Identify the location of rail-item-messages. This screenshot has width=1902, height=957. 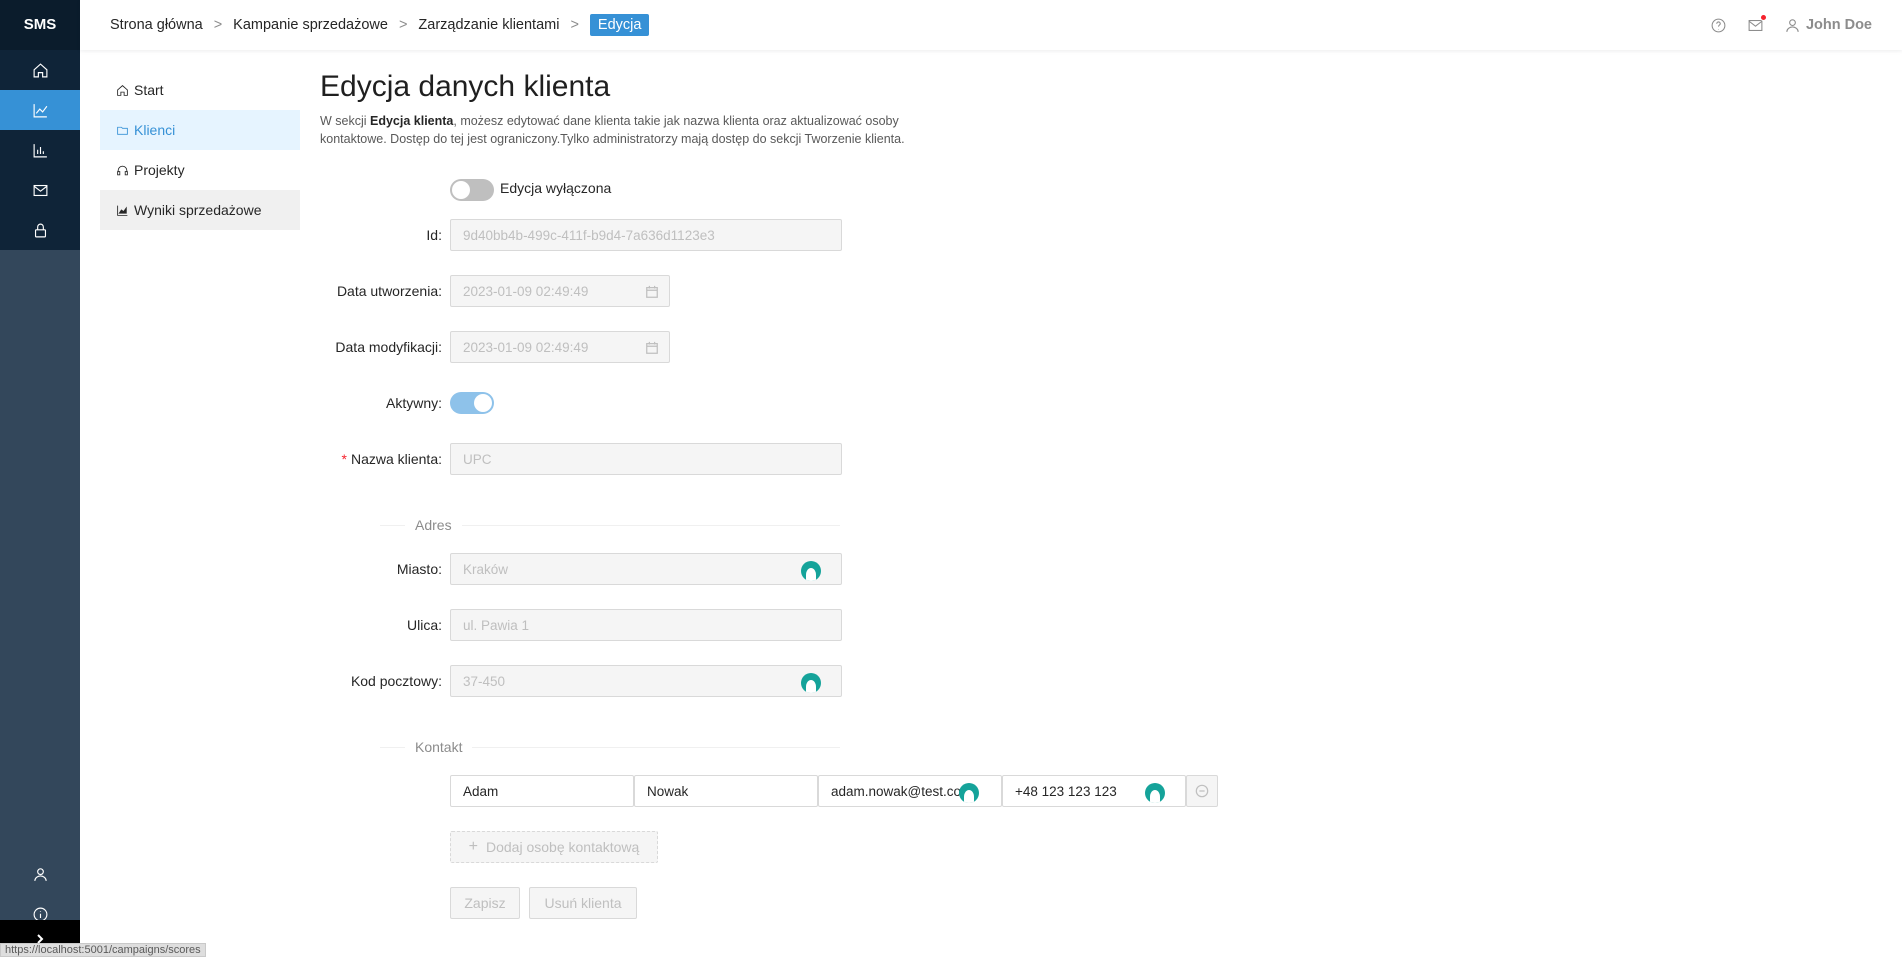
(40, 190).